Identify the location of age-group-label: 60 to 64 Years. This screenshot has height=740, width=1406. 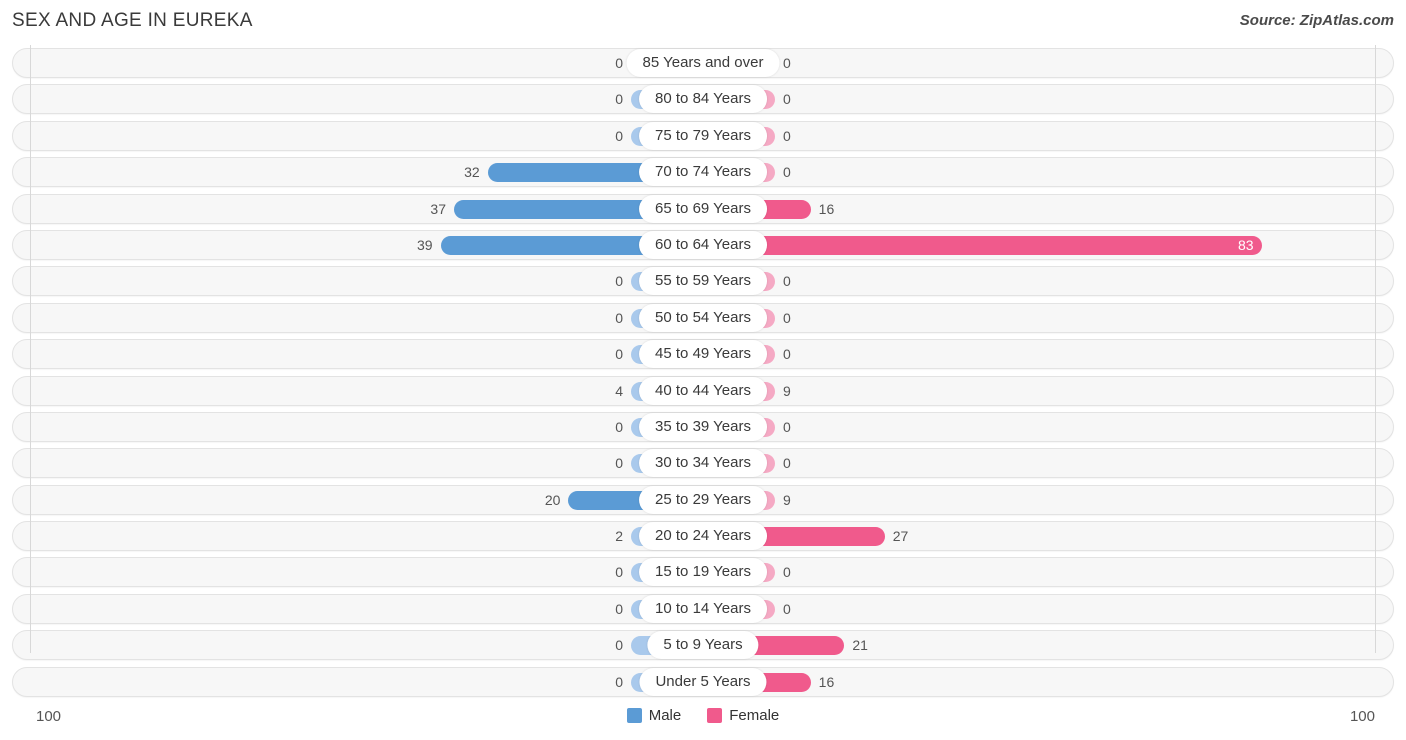
(703, 244).